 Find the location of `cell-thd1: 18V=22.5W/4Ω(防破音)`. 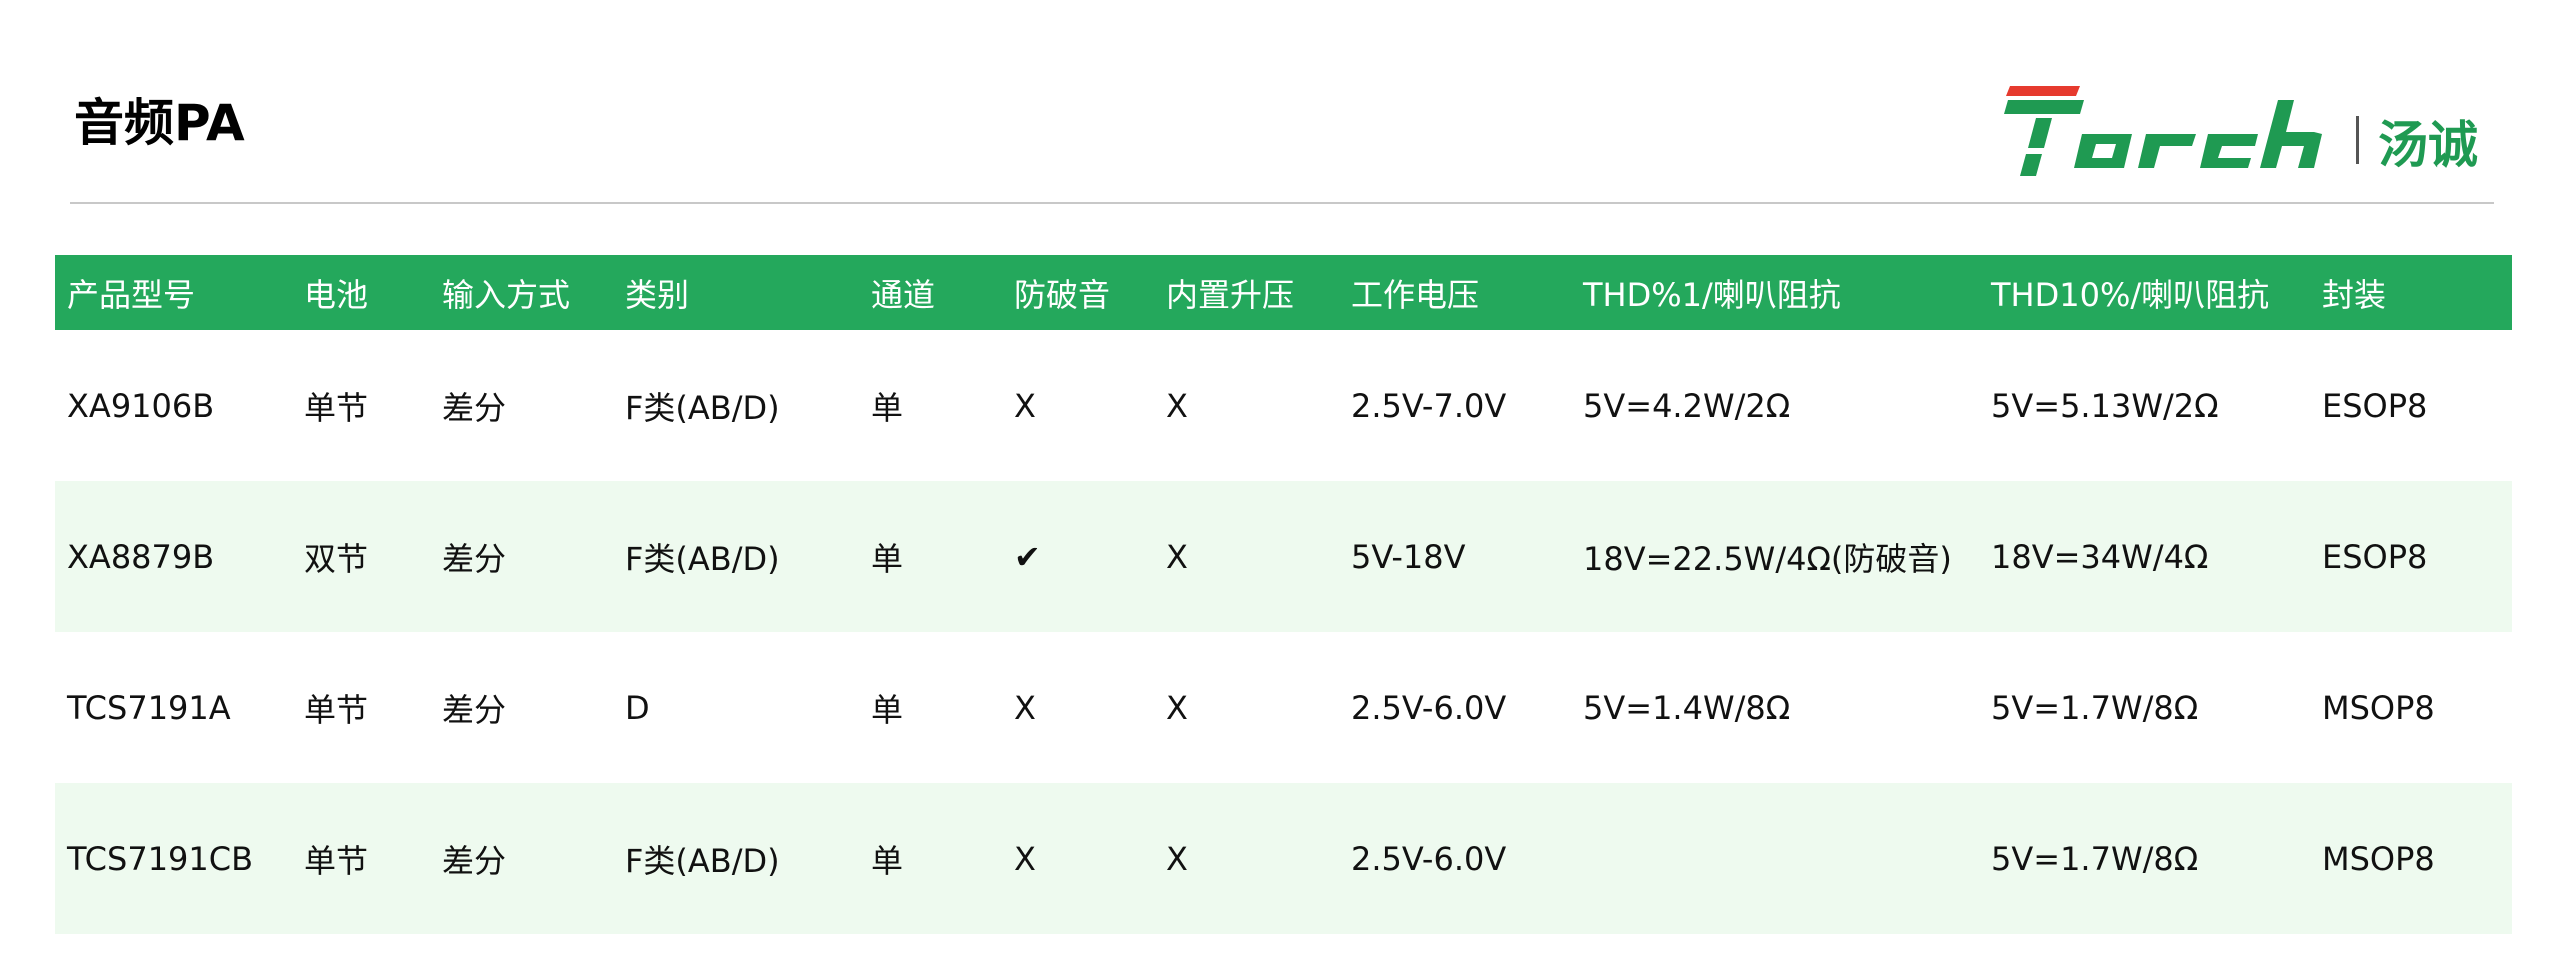

cell-thd1: 18V=22.5W/4Ω(防破音) is located at coordinates (1775, 556).